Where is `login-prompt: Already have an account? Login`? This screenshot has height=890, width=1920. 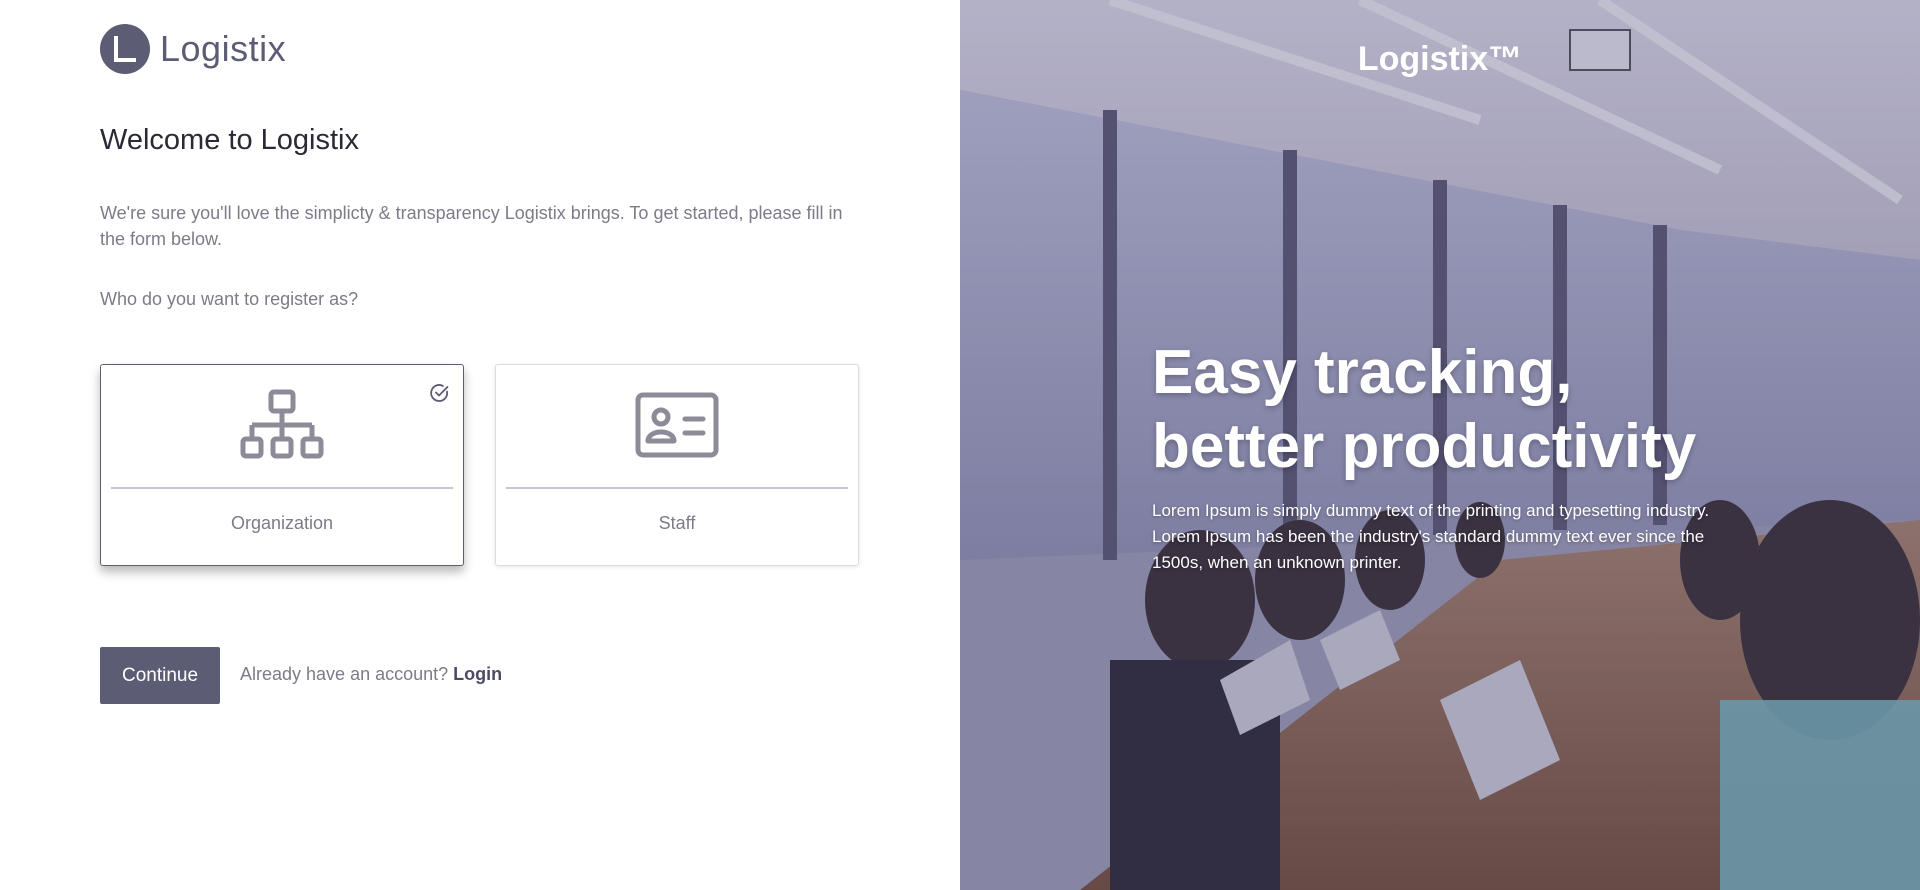 login-prompt: Already have an account? Login is located at coordinates (371, 674).